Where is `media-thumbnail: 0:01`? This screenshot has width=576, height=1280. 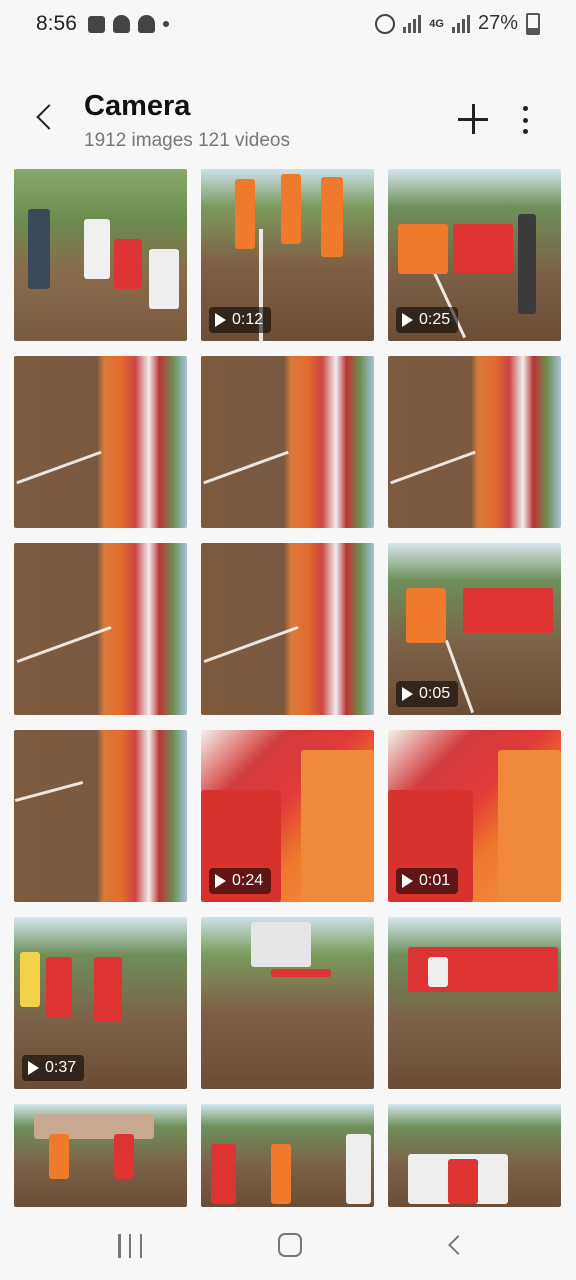 media-thumbnail: 0:01 is located at coordinates (474, 816).